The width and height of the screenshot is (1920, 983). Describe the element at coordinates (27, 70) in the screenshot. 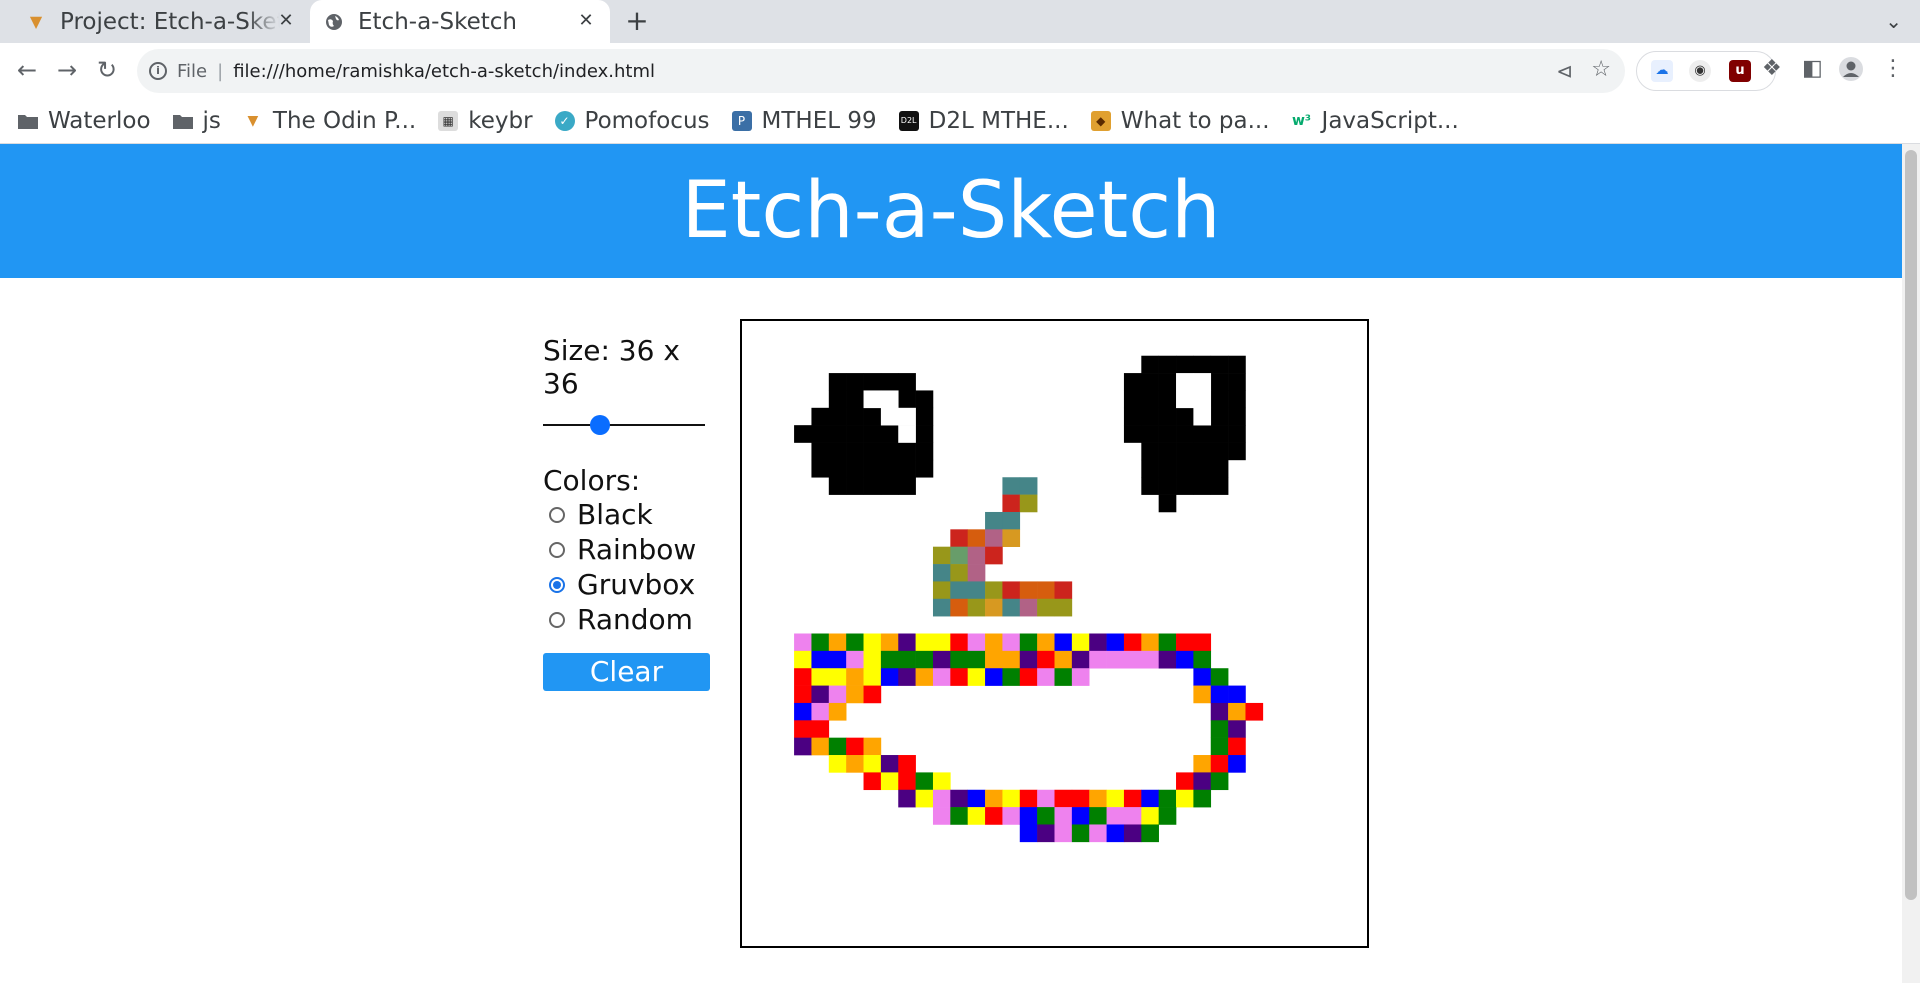

I see `back-icon: ←` at that location.